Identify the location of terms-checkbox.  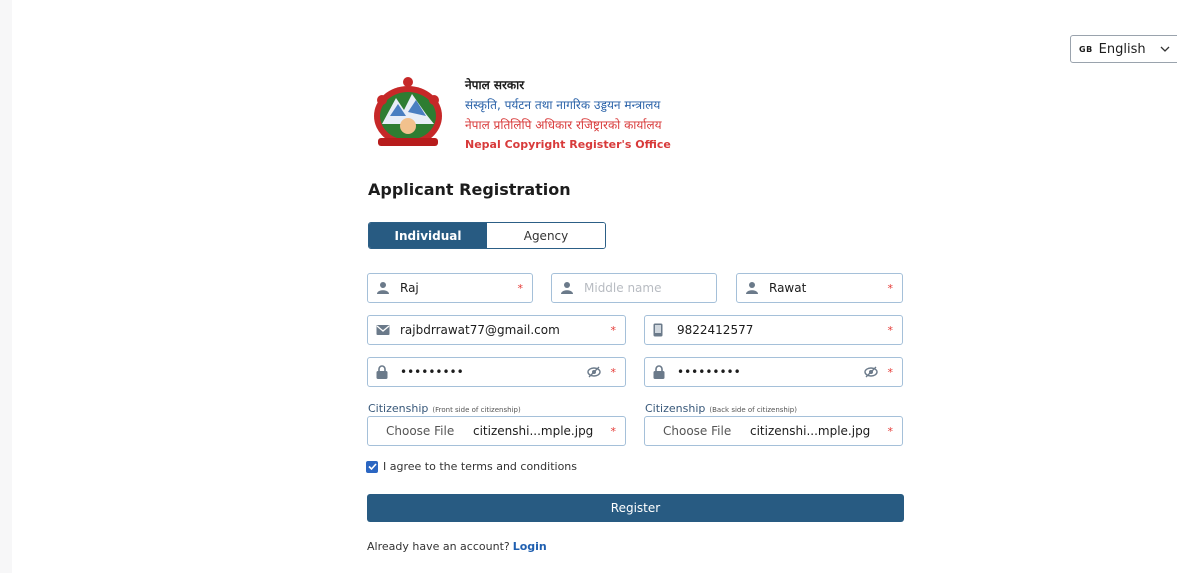
(372, 466).